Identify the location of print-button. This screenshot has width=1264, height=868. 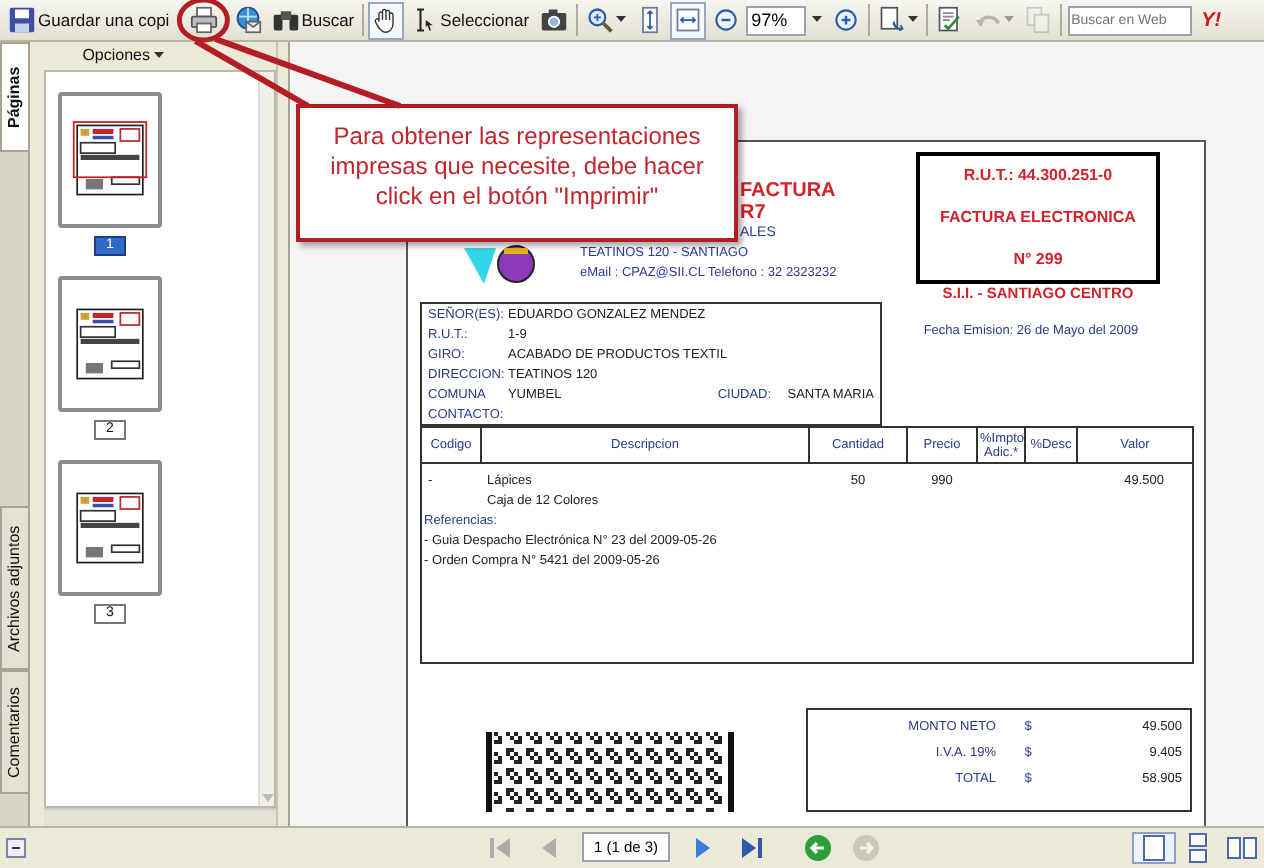
(203, 20).